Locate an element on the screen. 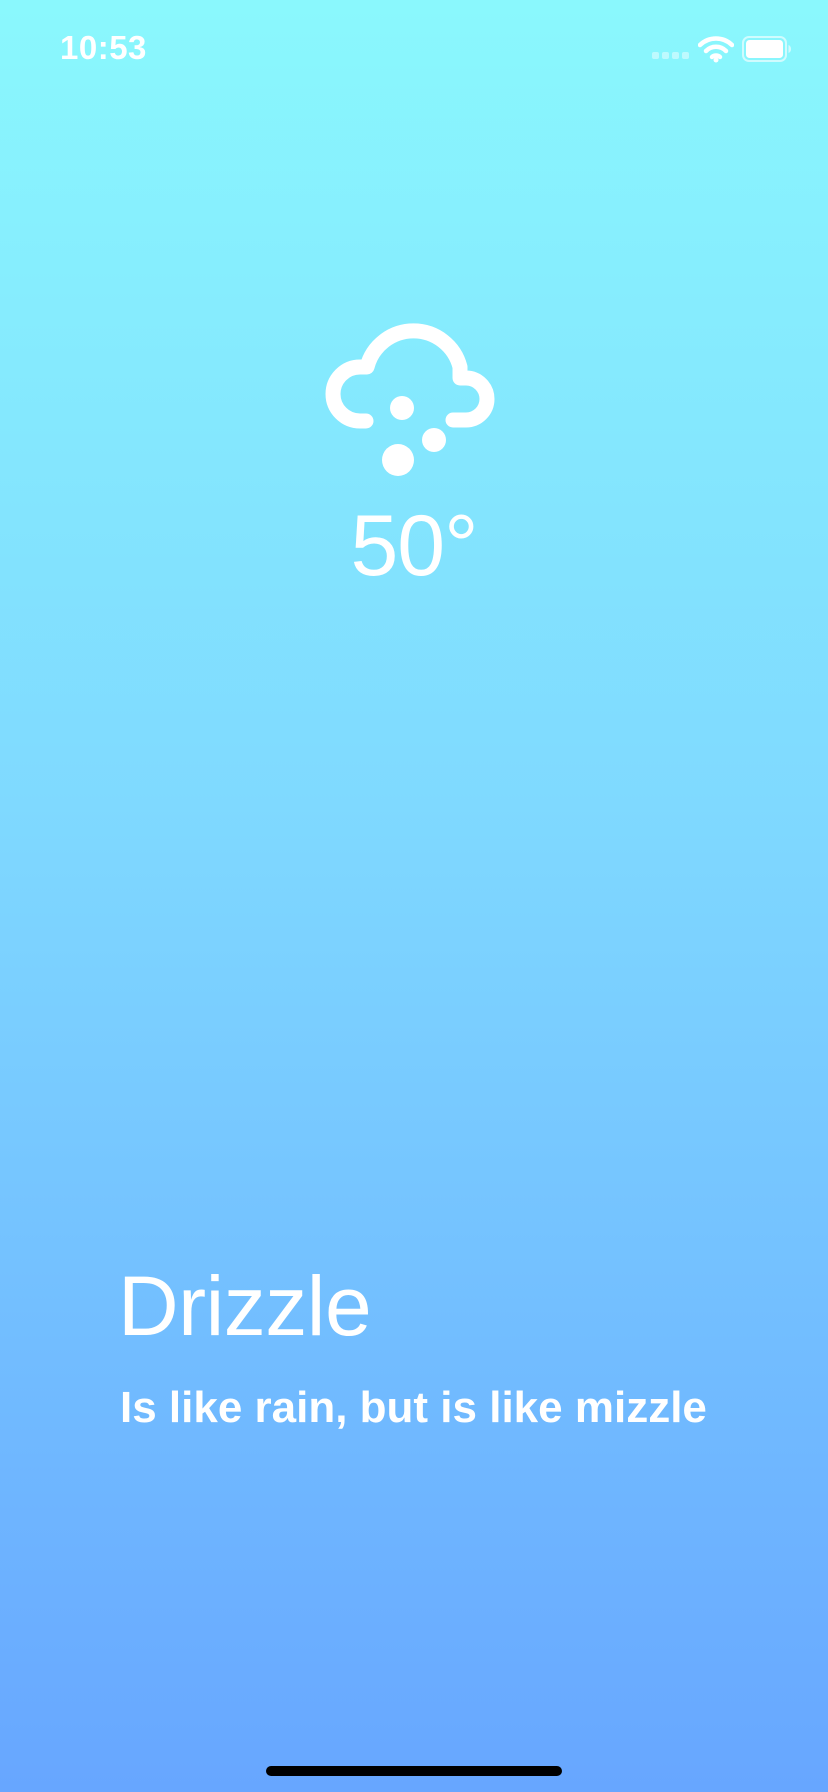  condition-title: Drizzle is located at coordinates (245, 1306).